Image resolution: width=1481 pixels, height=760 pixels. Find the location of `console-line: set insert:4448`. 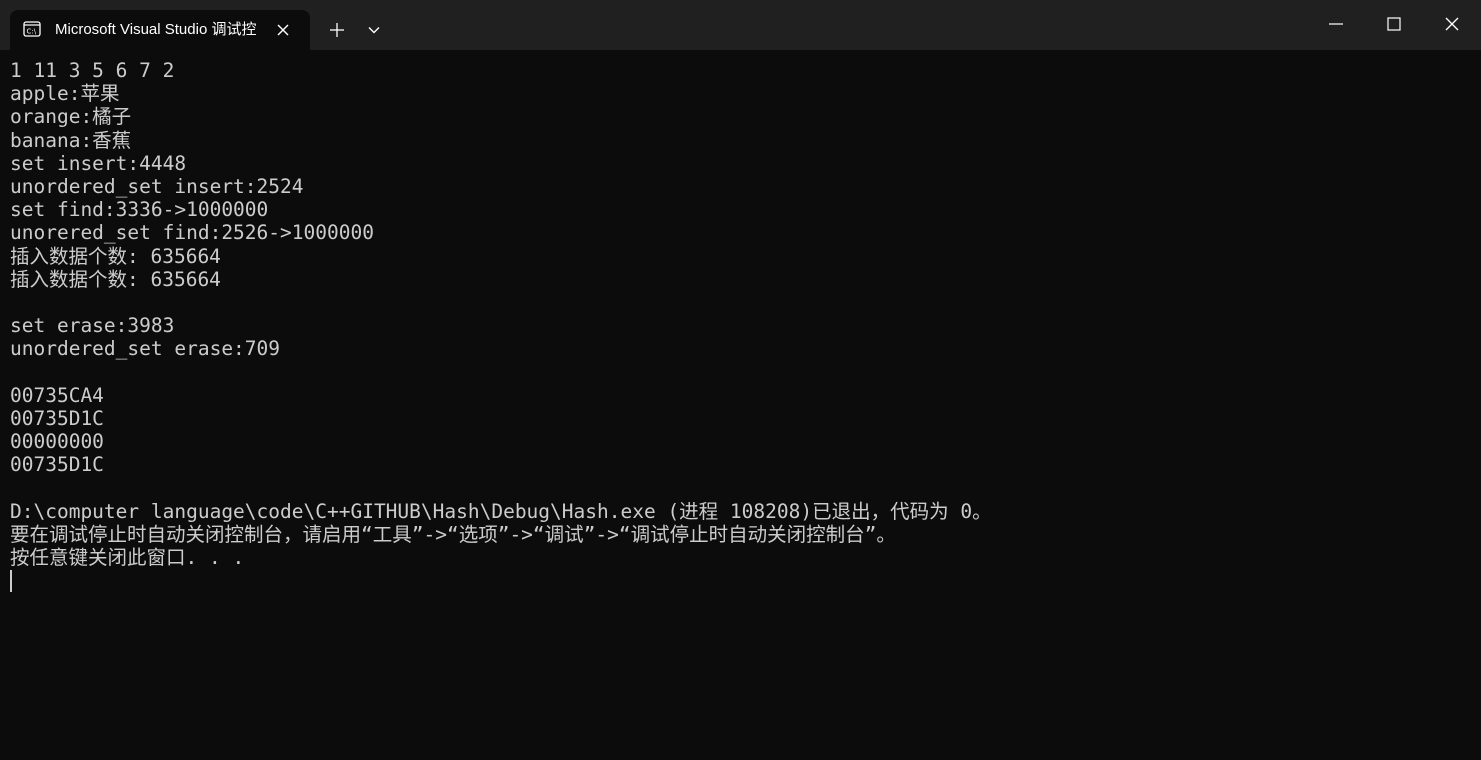

console-line: set insert:4448 is located at coordinates (98, 163).